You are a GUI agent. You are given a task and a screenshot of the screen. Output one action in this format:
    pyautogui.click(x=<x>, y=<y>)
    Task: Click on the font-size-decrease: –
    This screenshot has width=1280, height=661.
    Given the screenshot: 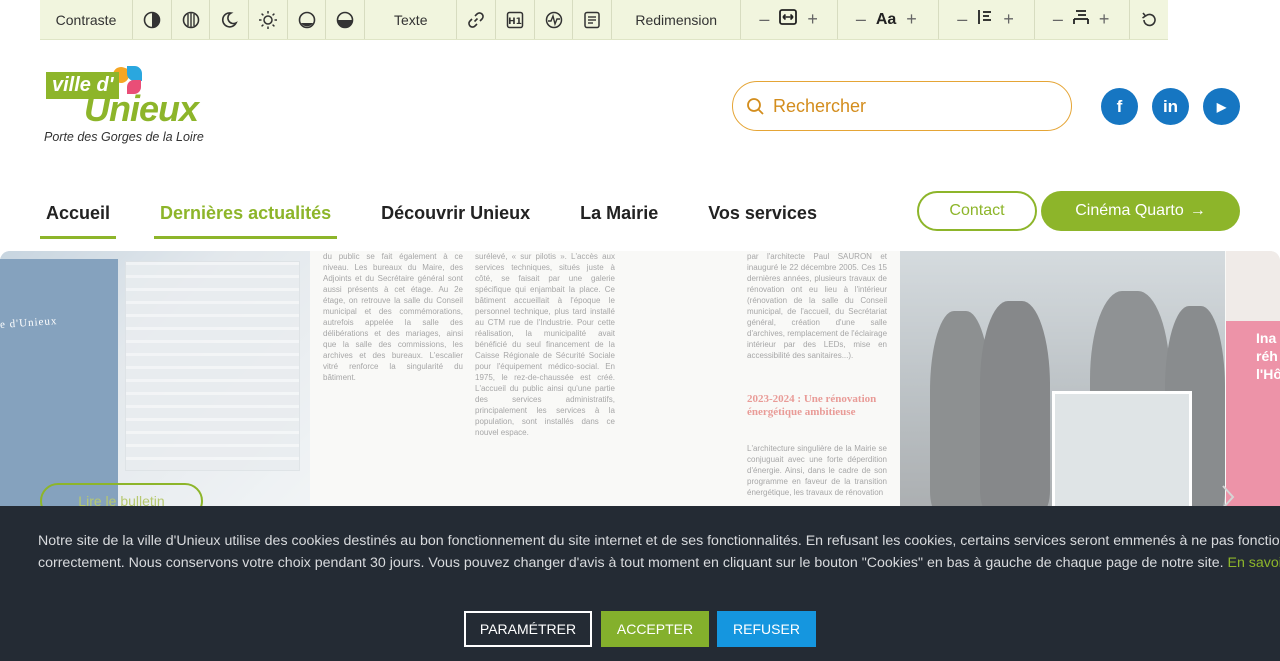 What is the action you would take?
    pyautogui.click(x=861, y=19)
    